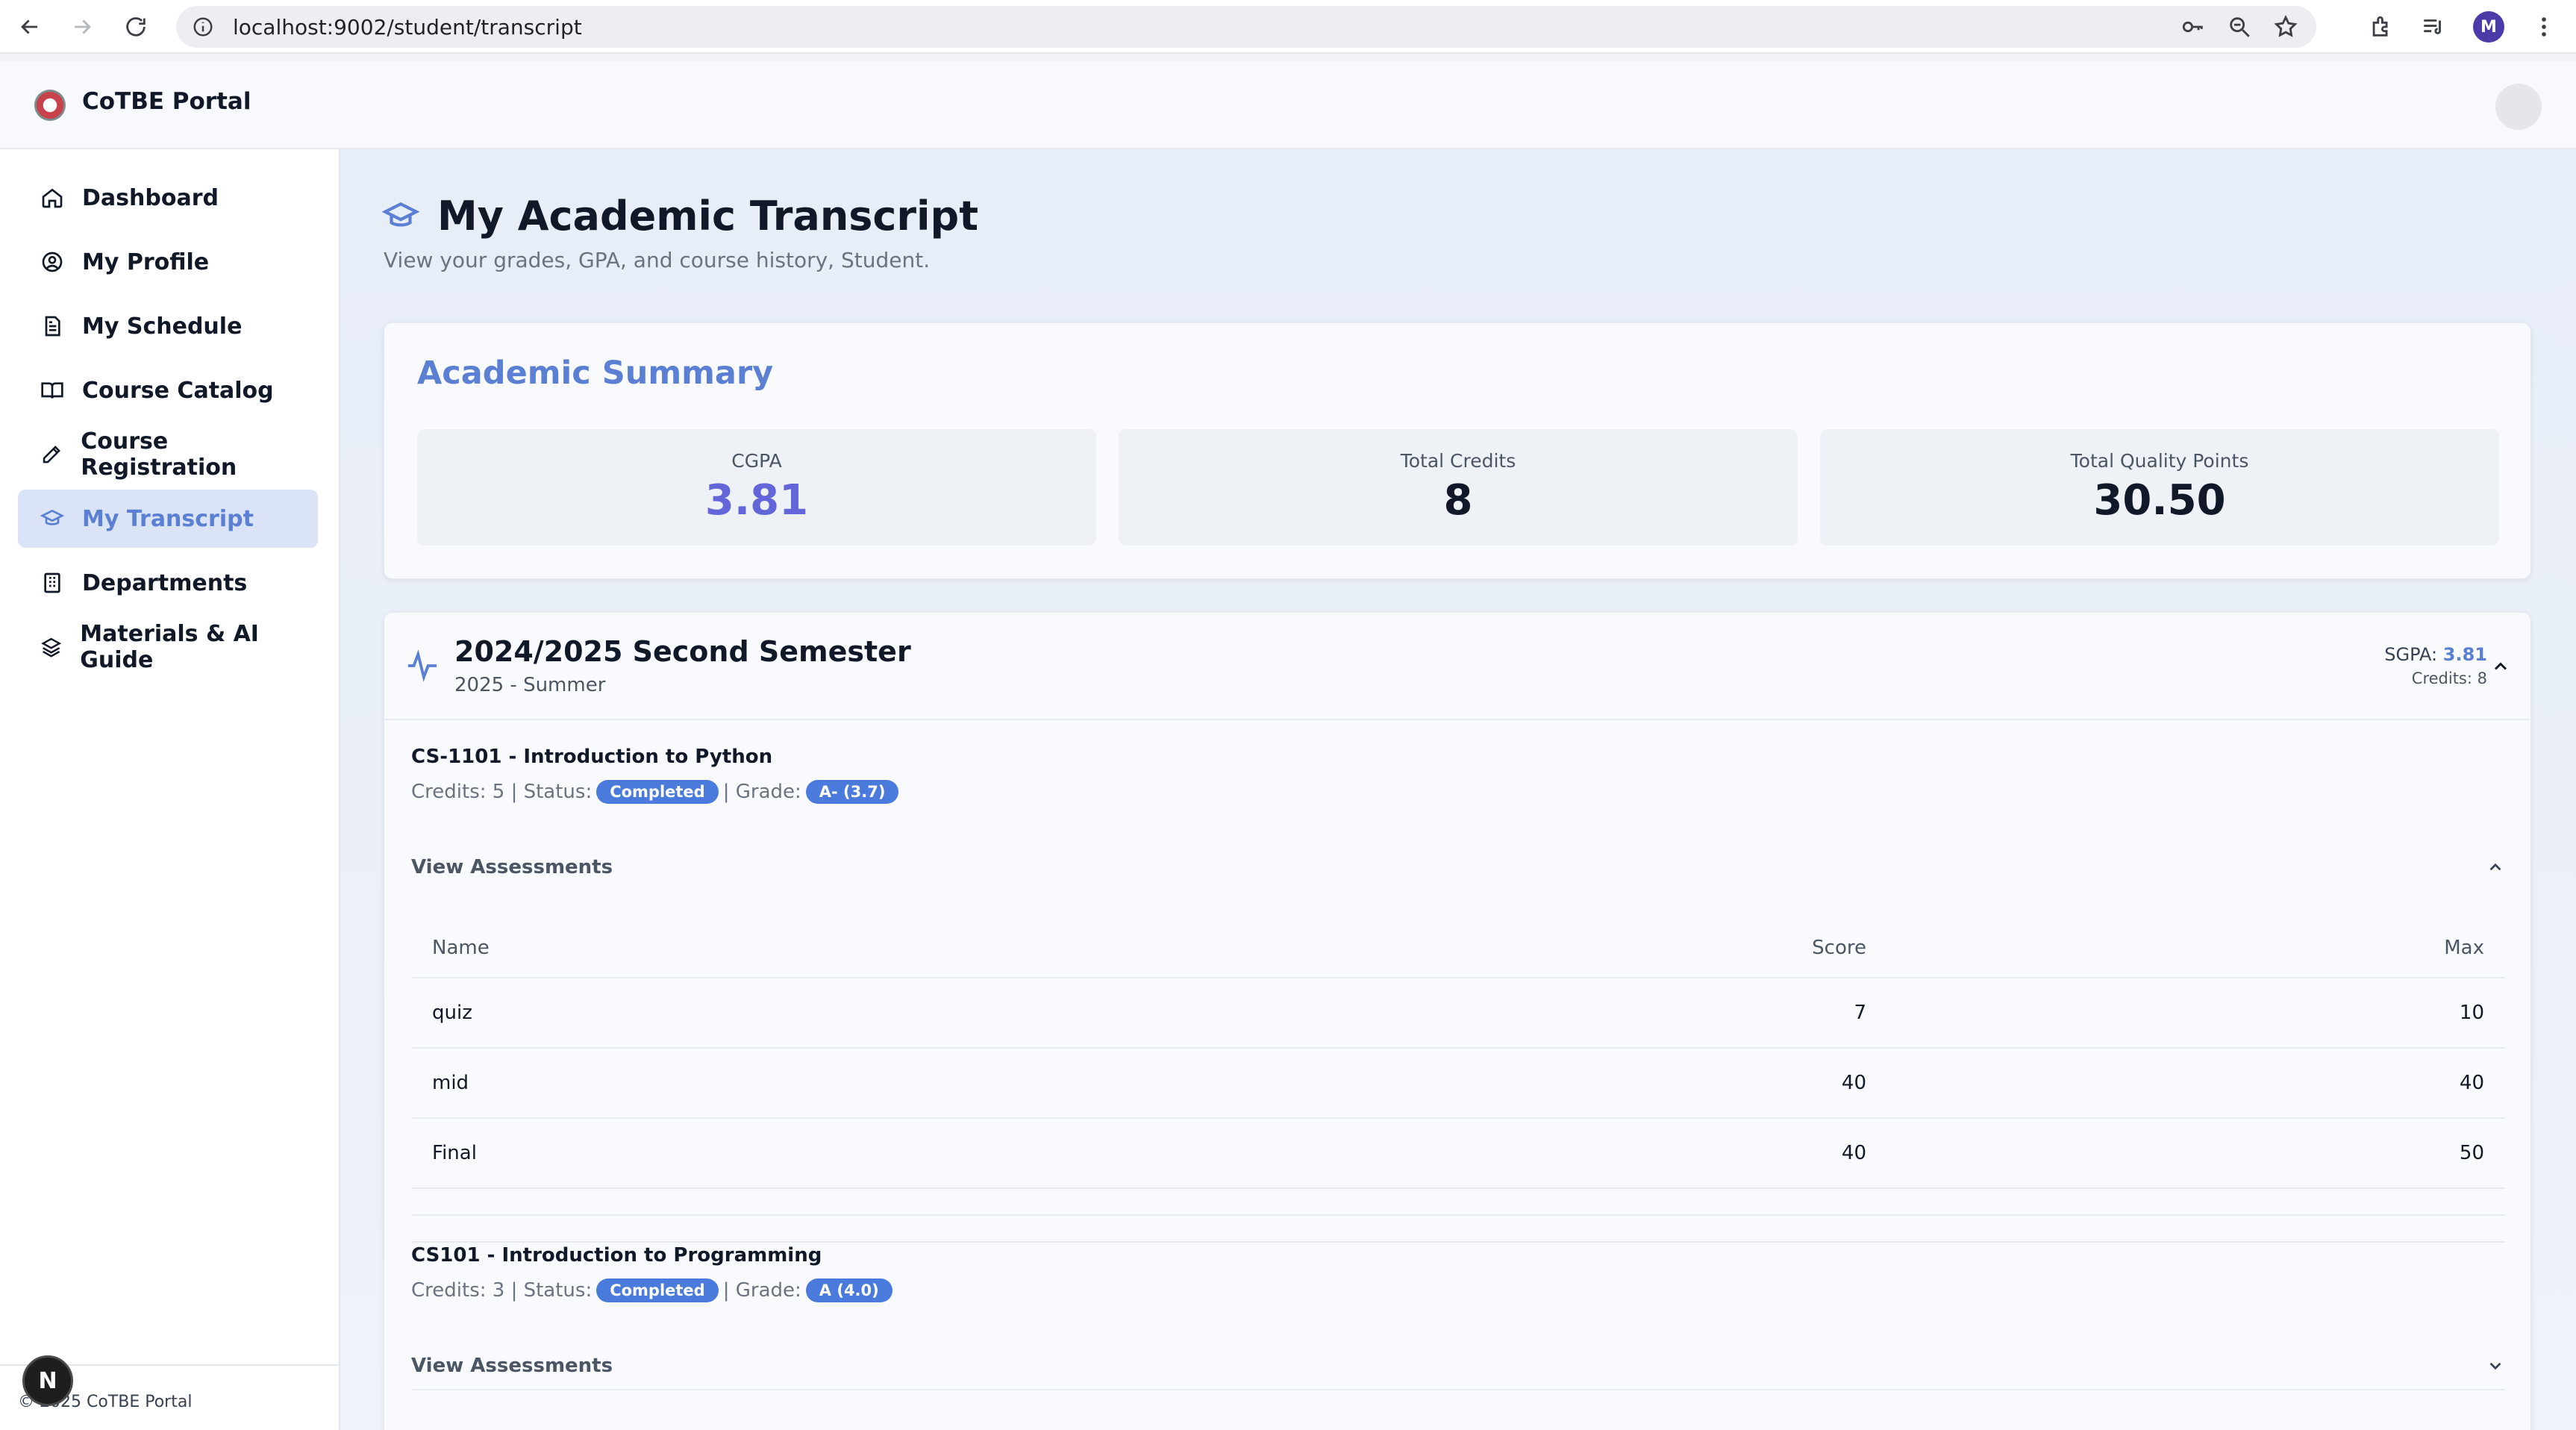 Image resolution: width=2576 pixels, height=1430 pixels. What do you see at coordinates (1458, 949) in the screenshot?
I see `table-header-row: Name Score Max` at bounding box center [1458, 949].